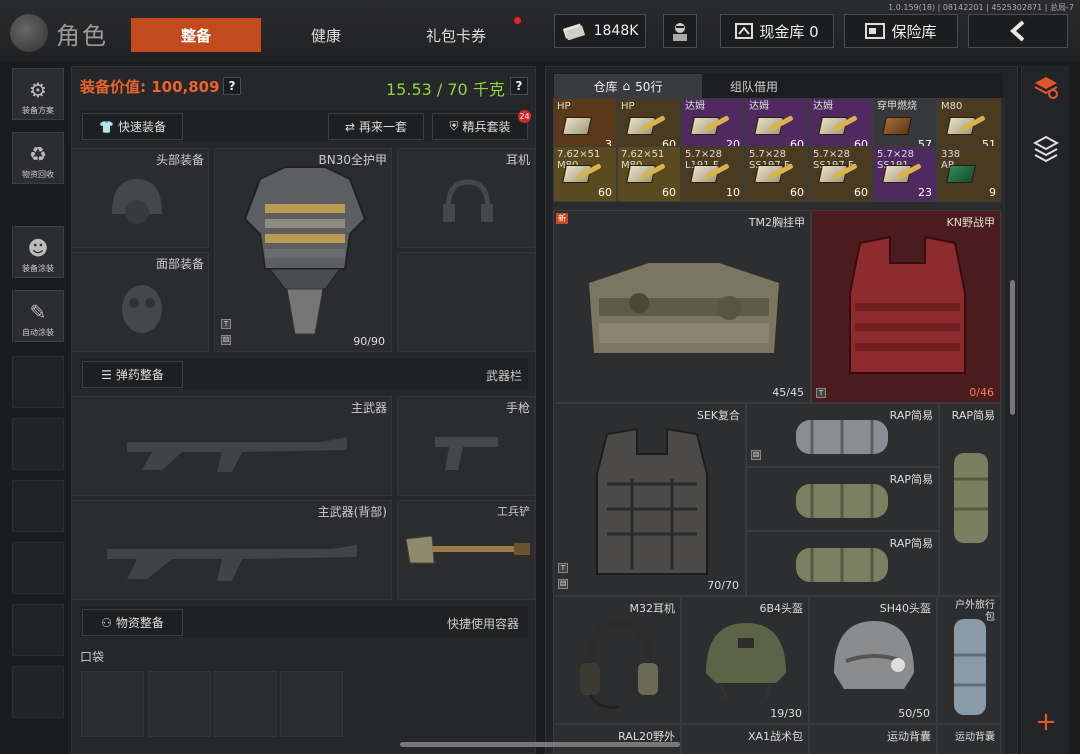 The image size is (1080, 754). I want to click on cash-vault-button: 现金库 0, so click(777, 31).